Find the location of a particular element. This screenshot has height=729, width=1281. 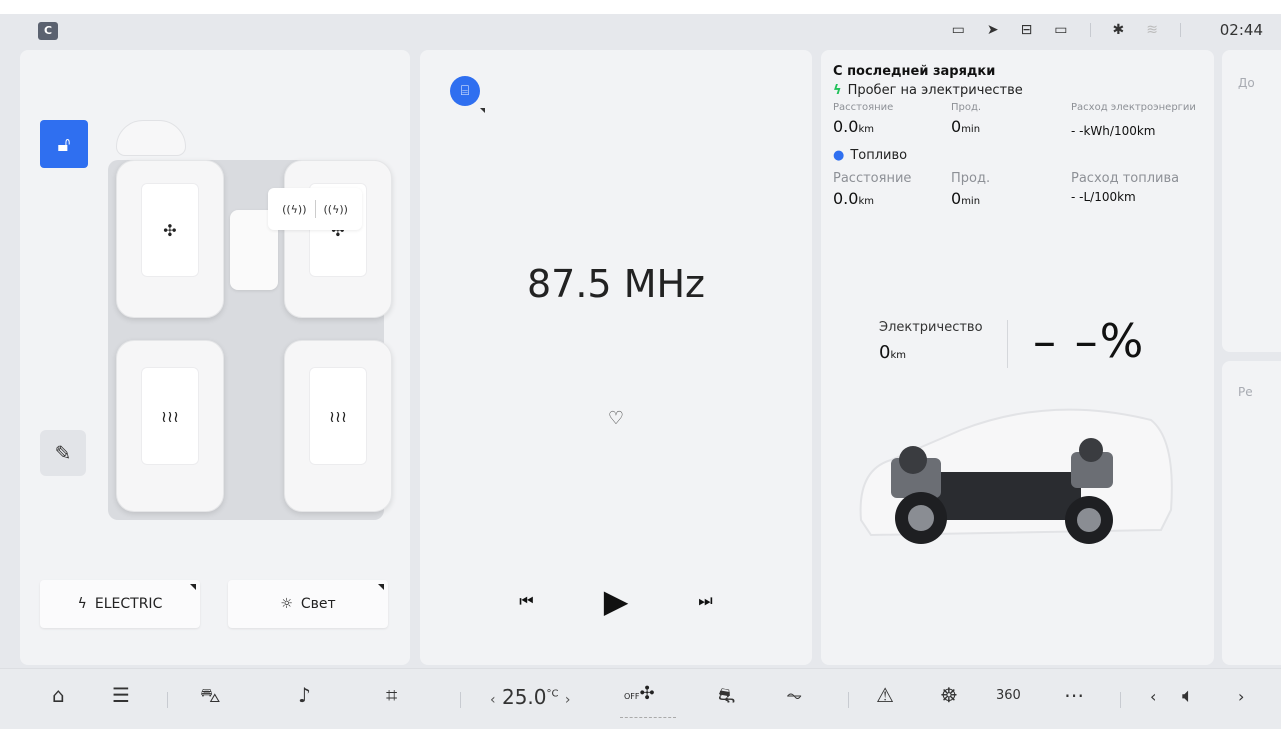

side-card-top: До is located at coordinates (1251, 201).